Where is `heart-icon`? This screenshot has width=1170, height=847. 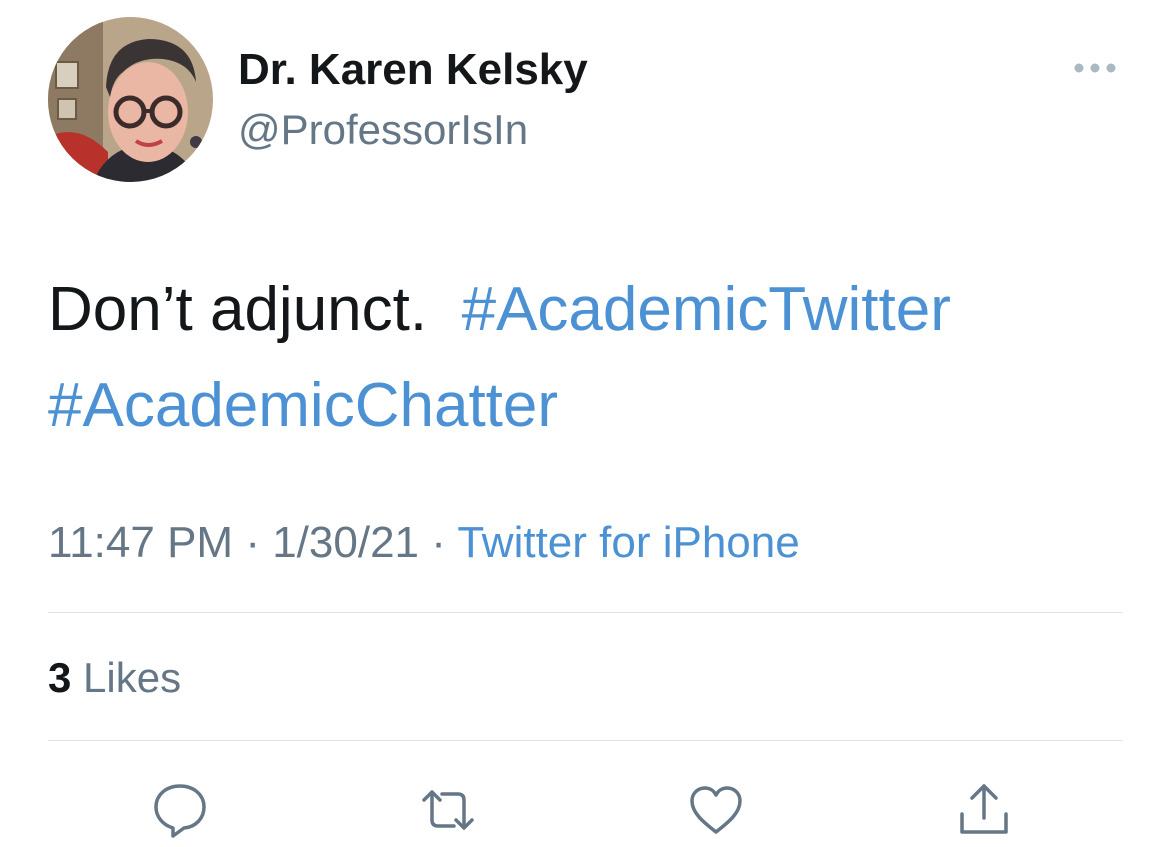 heart-icon is located at coordinates (716, 810).